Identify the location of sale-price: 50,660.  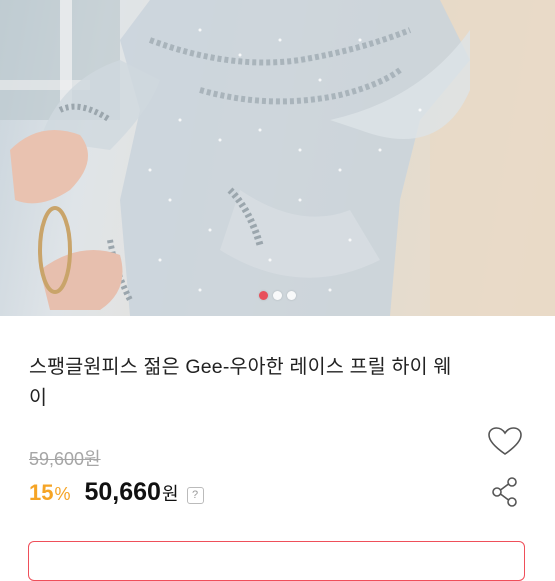
(122, 492).